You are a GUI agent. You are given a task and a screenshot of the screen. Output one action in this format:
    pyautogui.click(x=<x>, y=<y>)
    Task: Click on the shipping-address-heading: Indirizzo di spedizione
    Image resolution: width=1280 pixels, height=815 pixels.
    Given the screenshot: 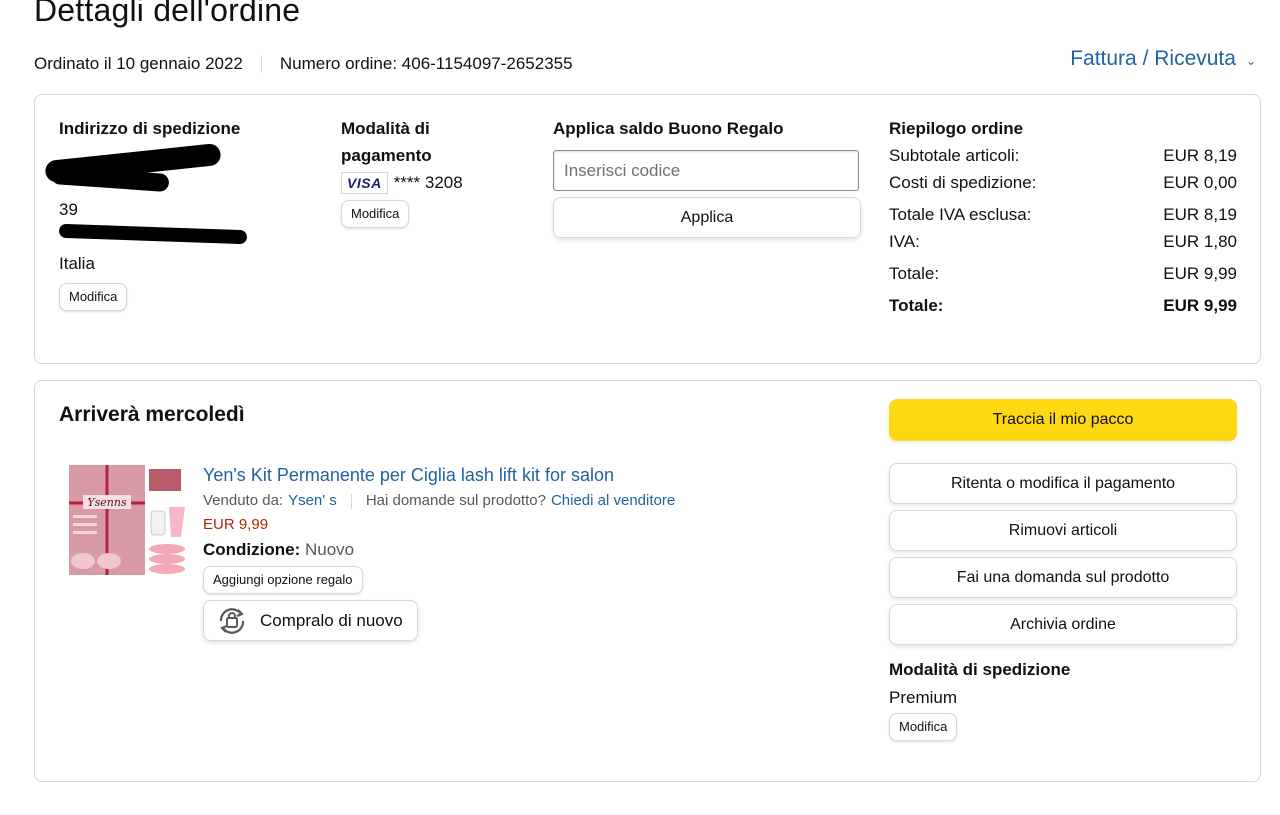 What is the action you would take?
    pyautogui.click(x=150, y=128)
    